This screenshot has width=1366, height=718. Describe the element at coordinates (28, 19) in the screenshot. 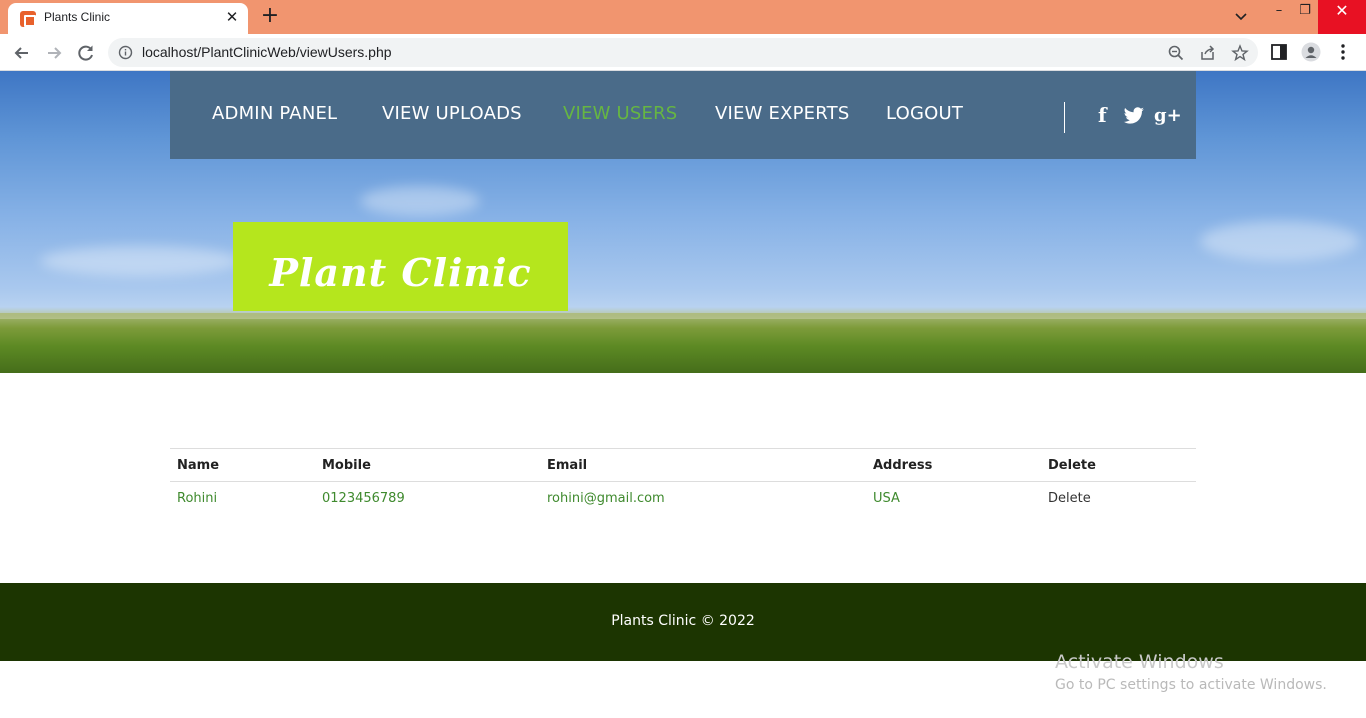

I see `xampp-favicon-icon` at that location.